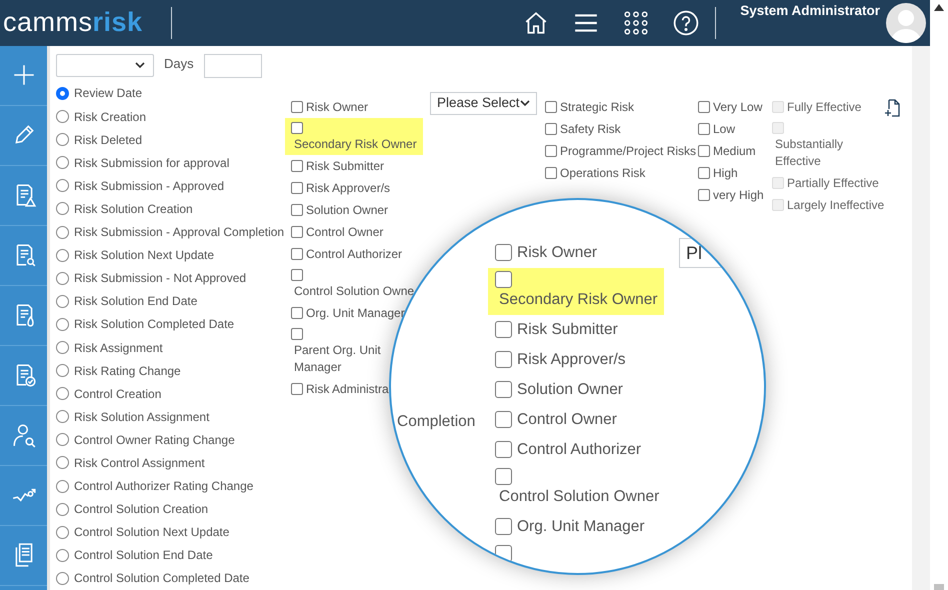 Image resolution: width=948 pixels, height=590 pixels. I want to click on checkbox-label: Fully Effective, so click(824, 107).